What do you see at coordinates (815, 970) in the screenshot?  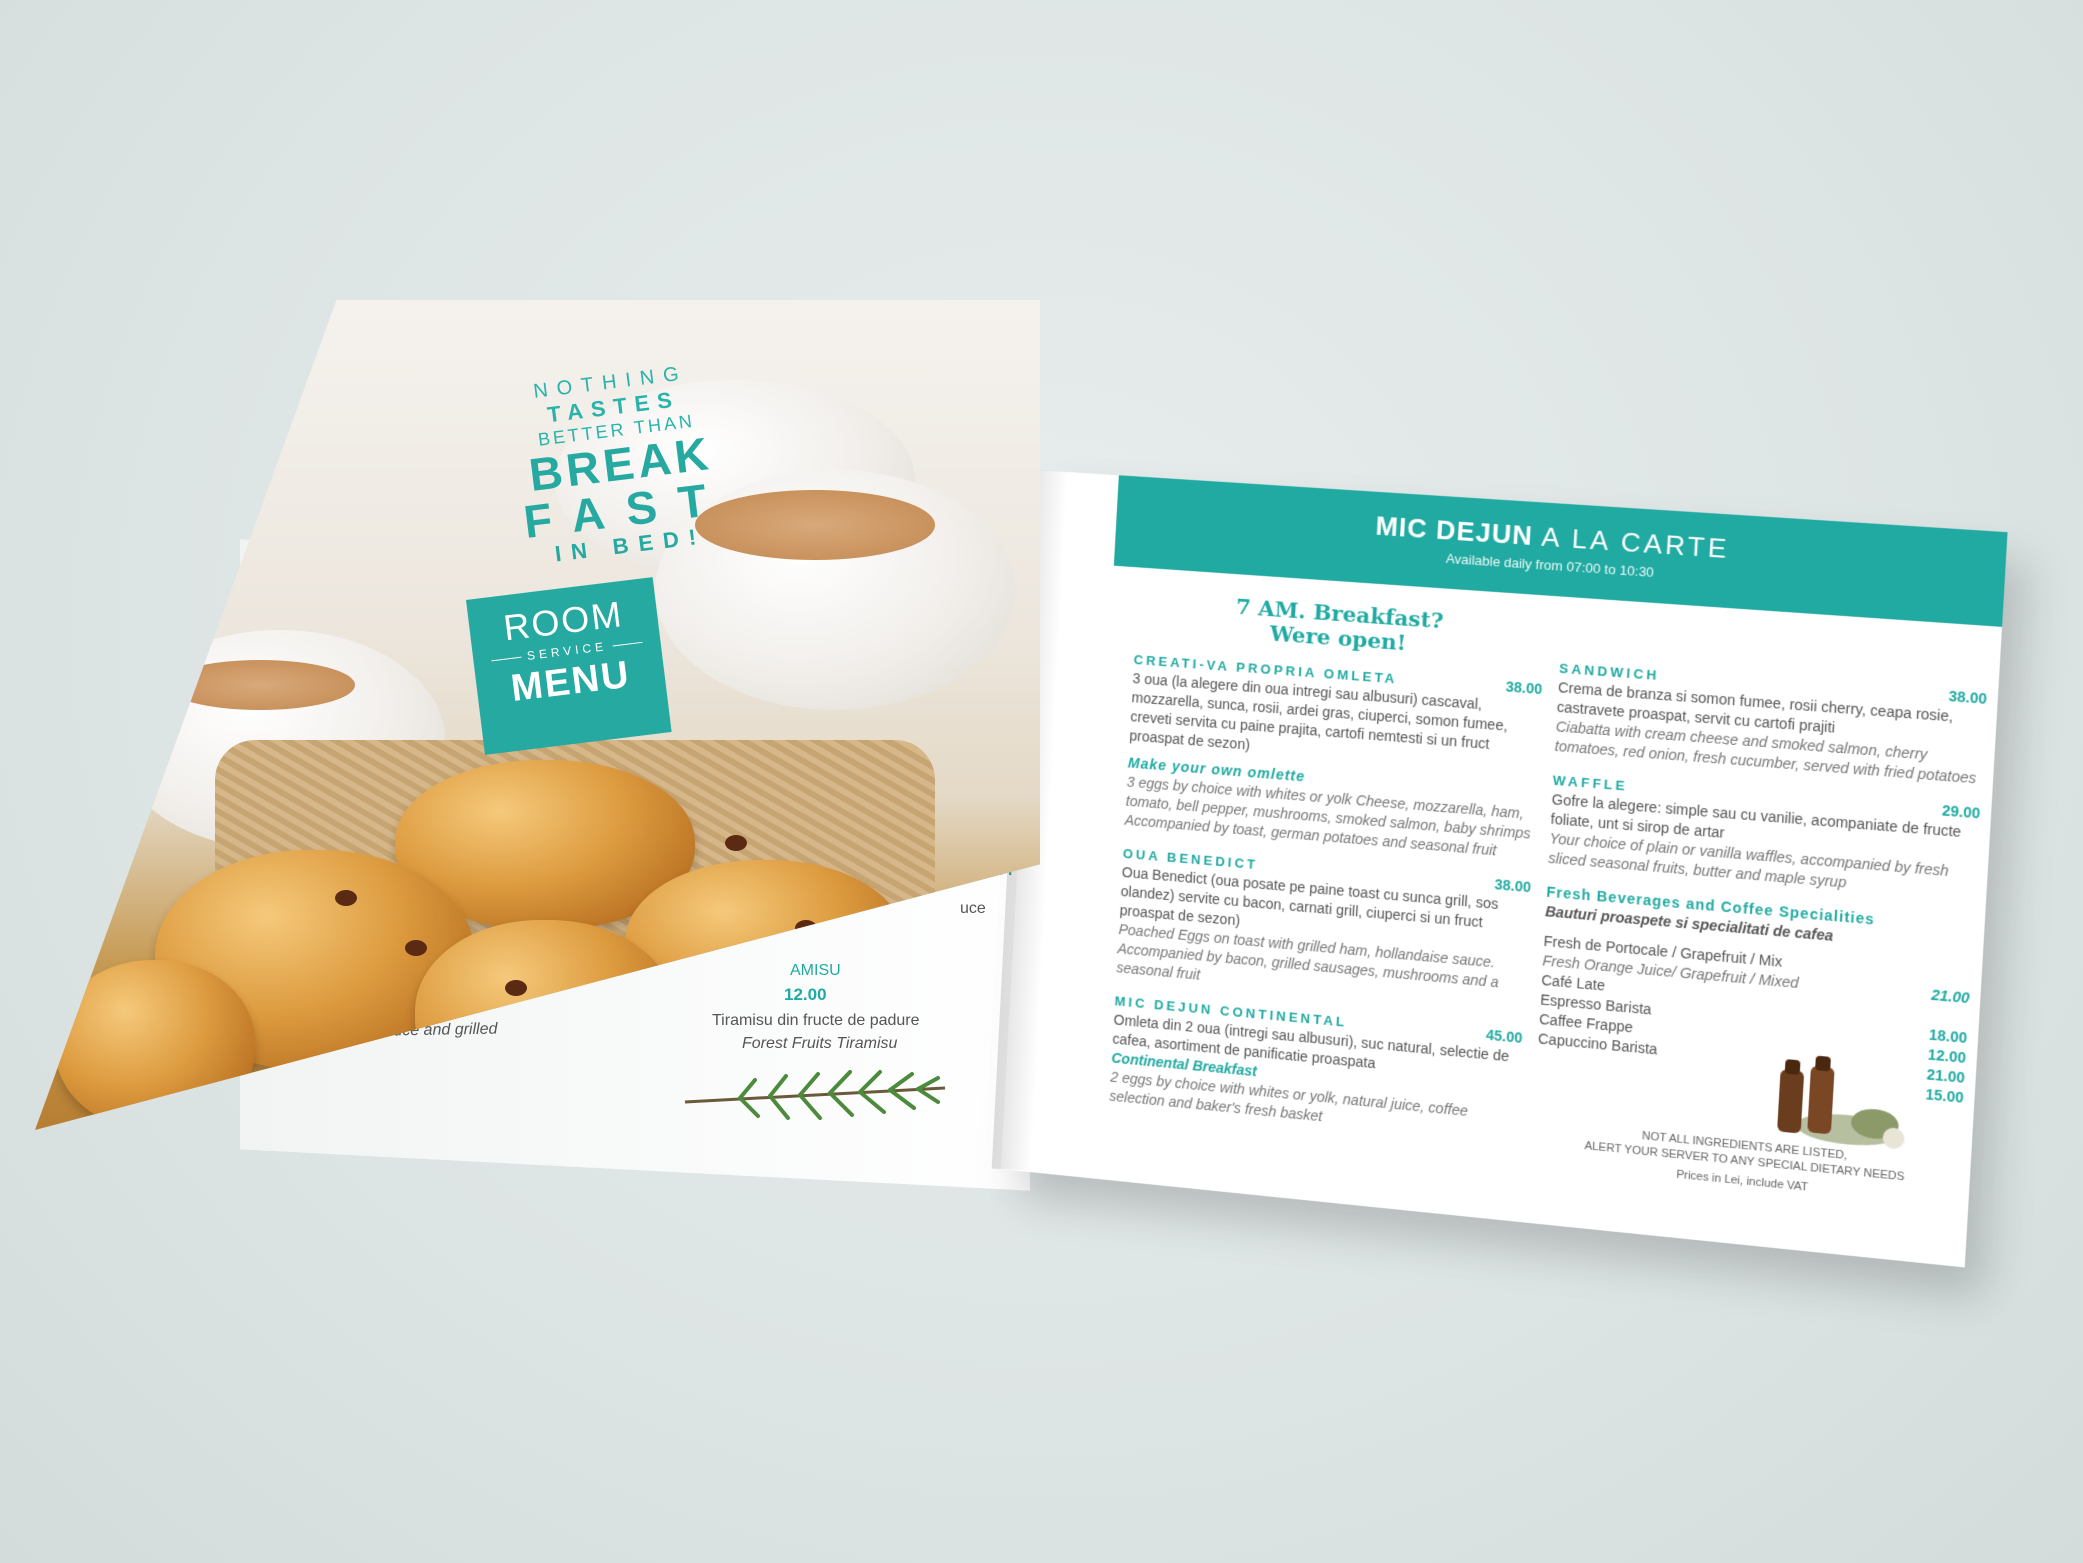 I see `back-fragment: amisu` at bounding box center [815, 970].